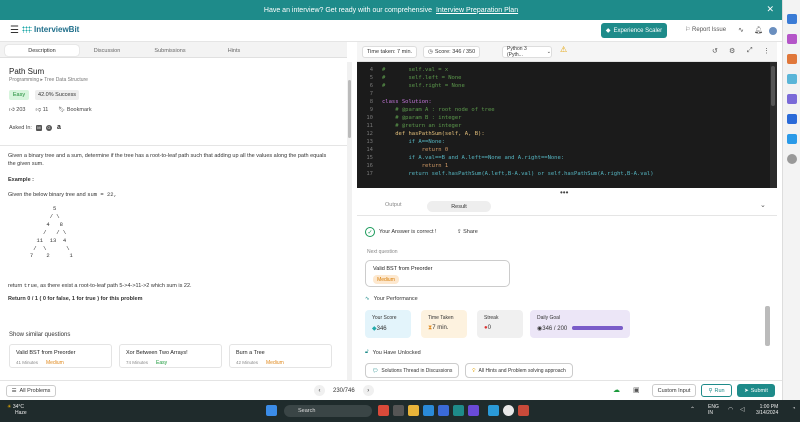 The image size is (800, 422). Describe the element at coordinates (756, 390) in the screenshot. I see `submit-button: ➤ Submit` at that location.